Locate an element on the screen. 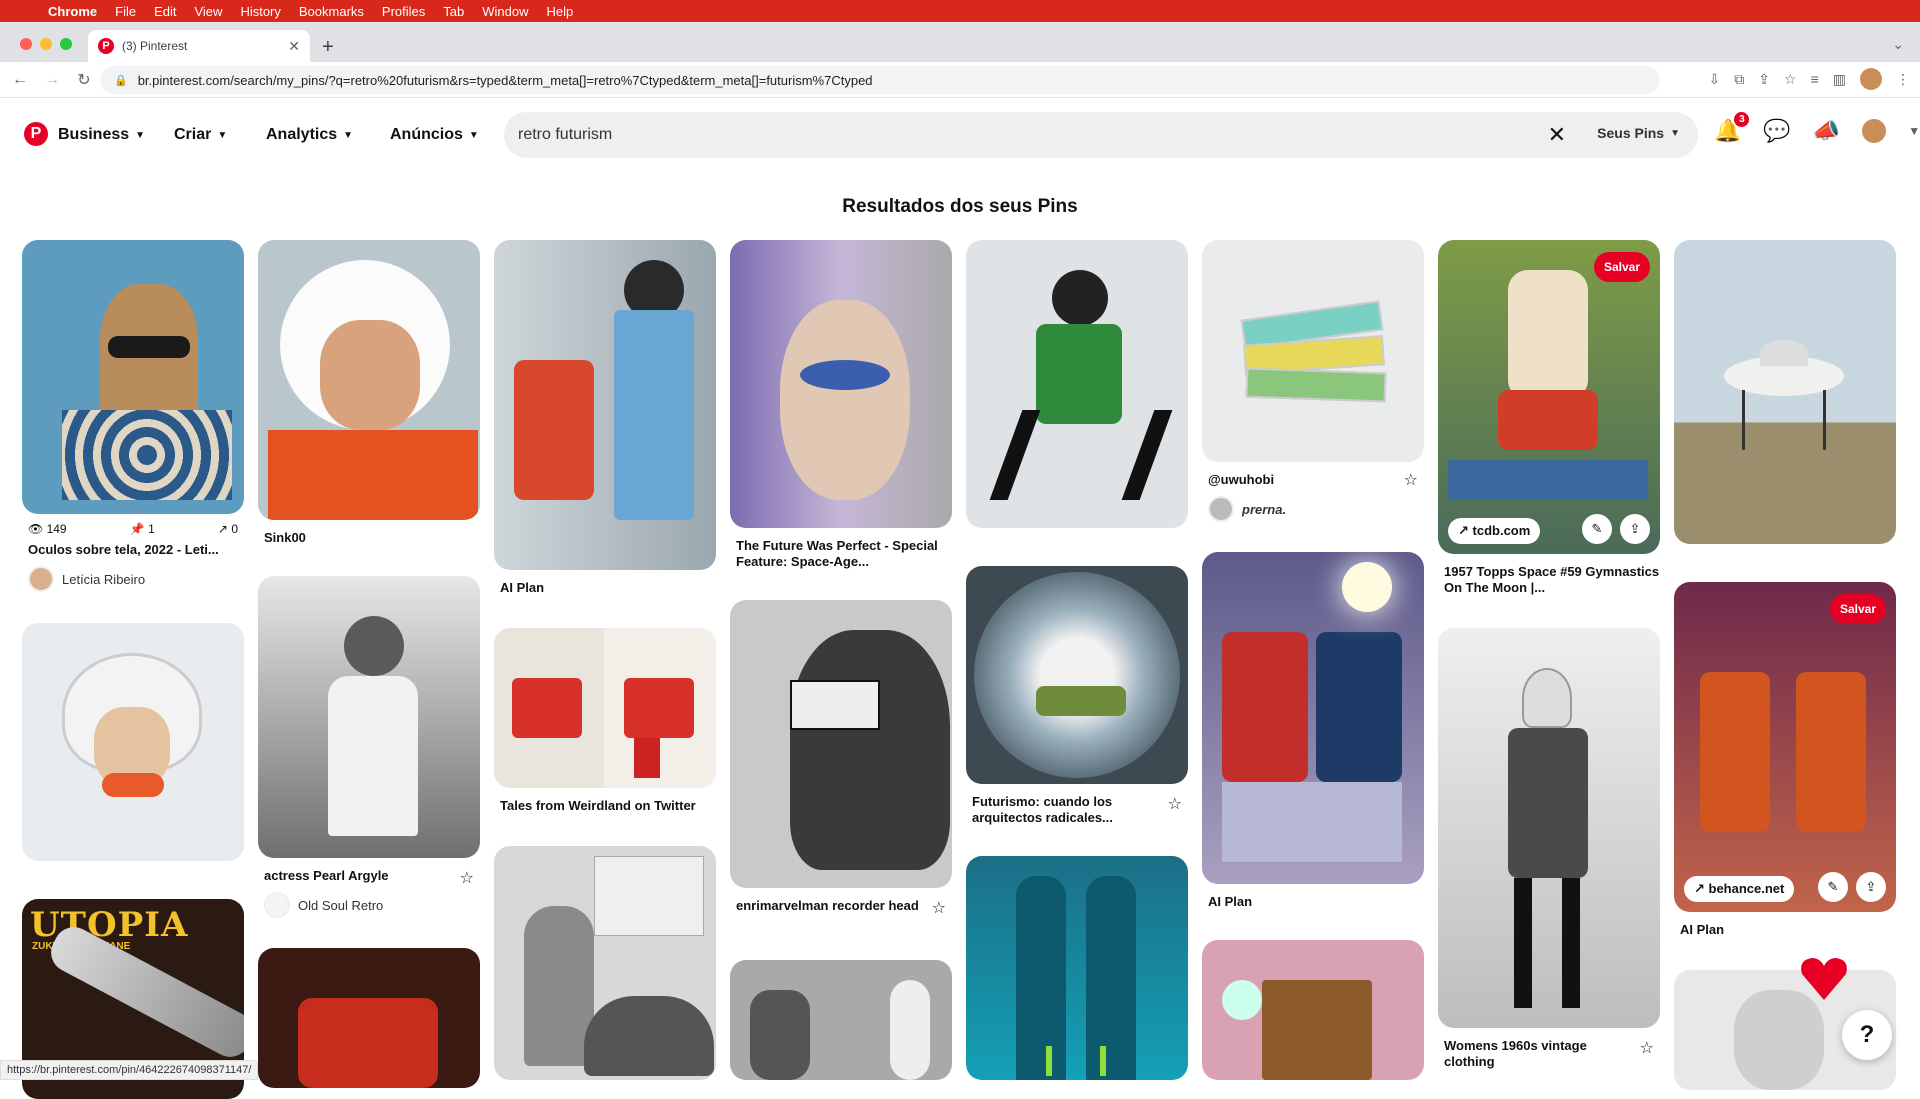 The width and height of the screenshot is (1920, 1099). search-input: retro futurism ✕ Seus Pins▼ is located at coordinates (1101, 135).